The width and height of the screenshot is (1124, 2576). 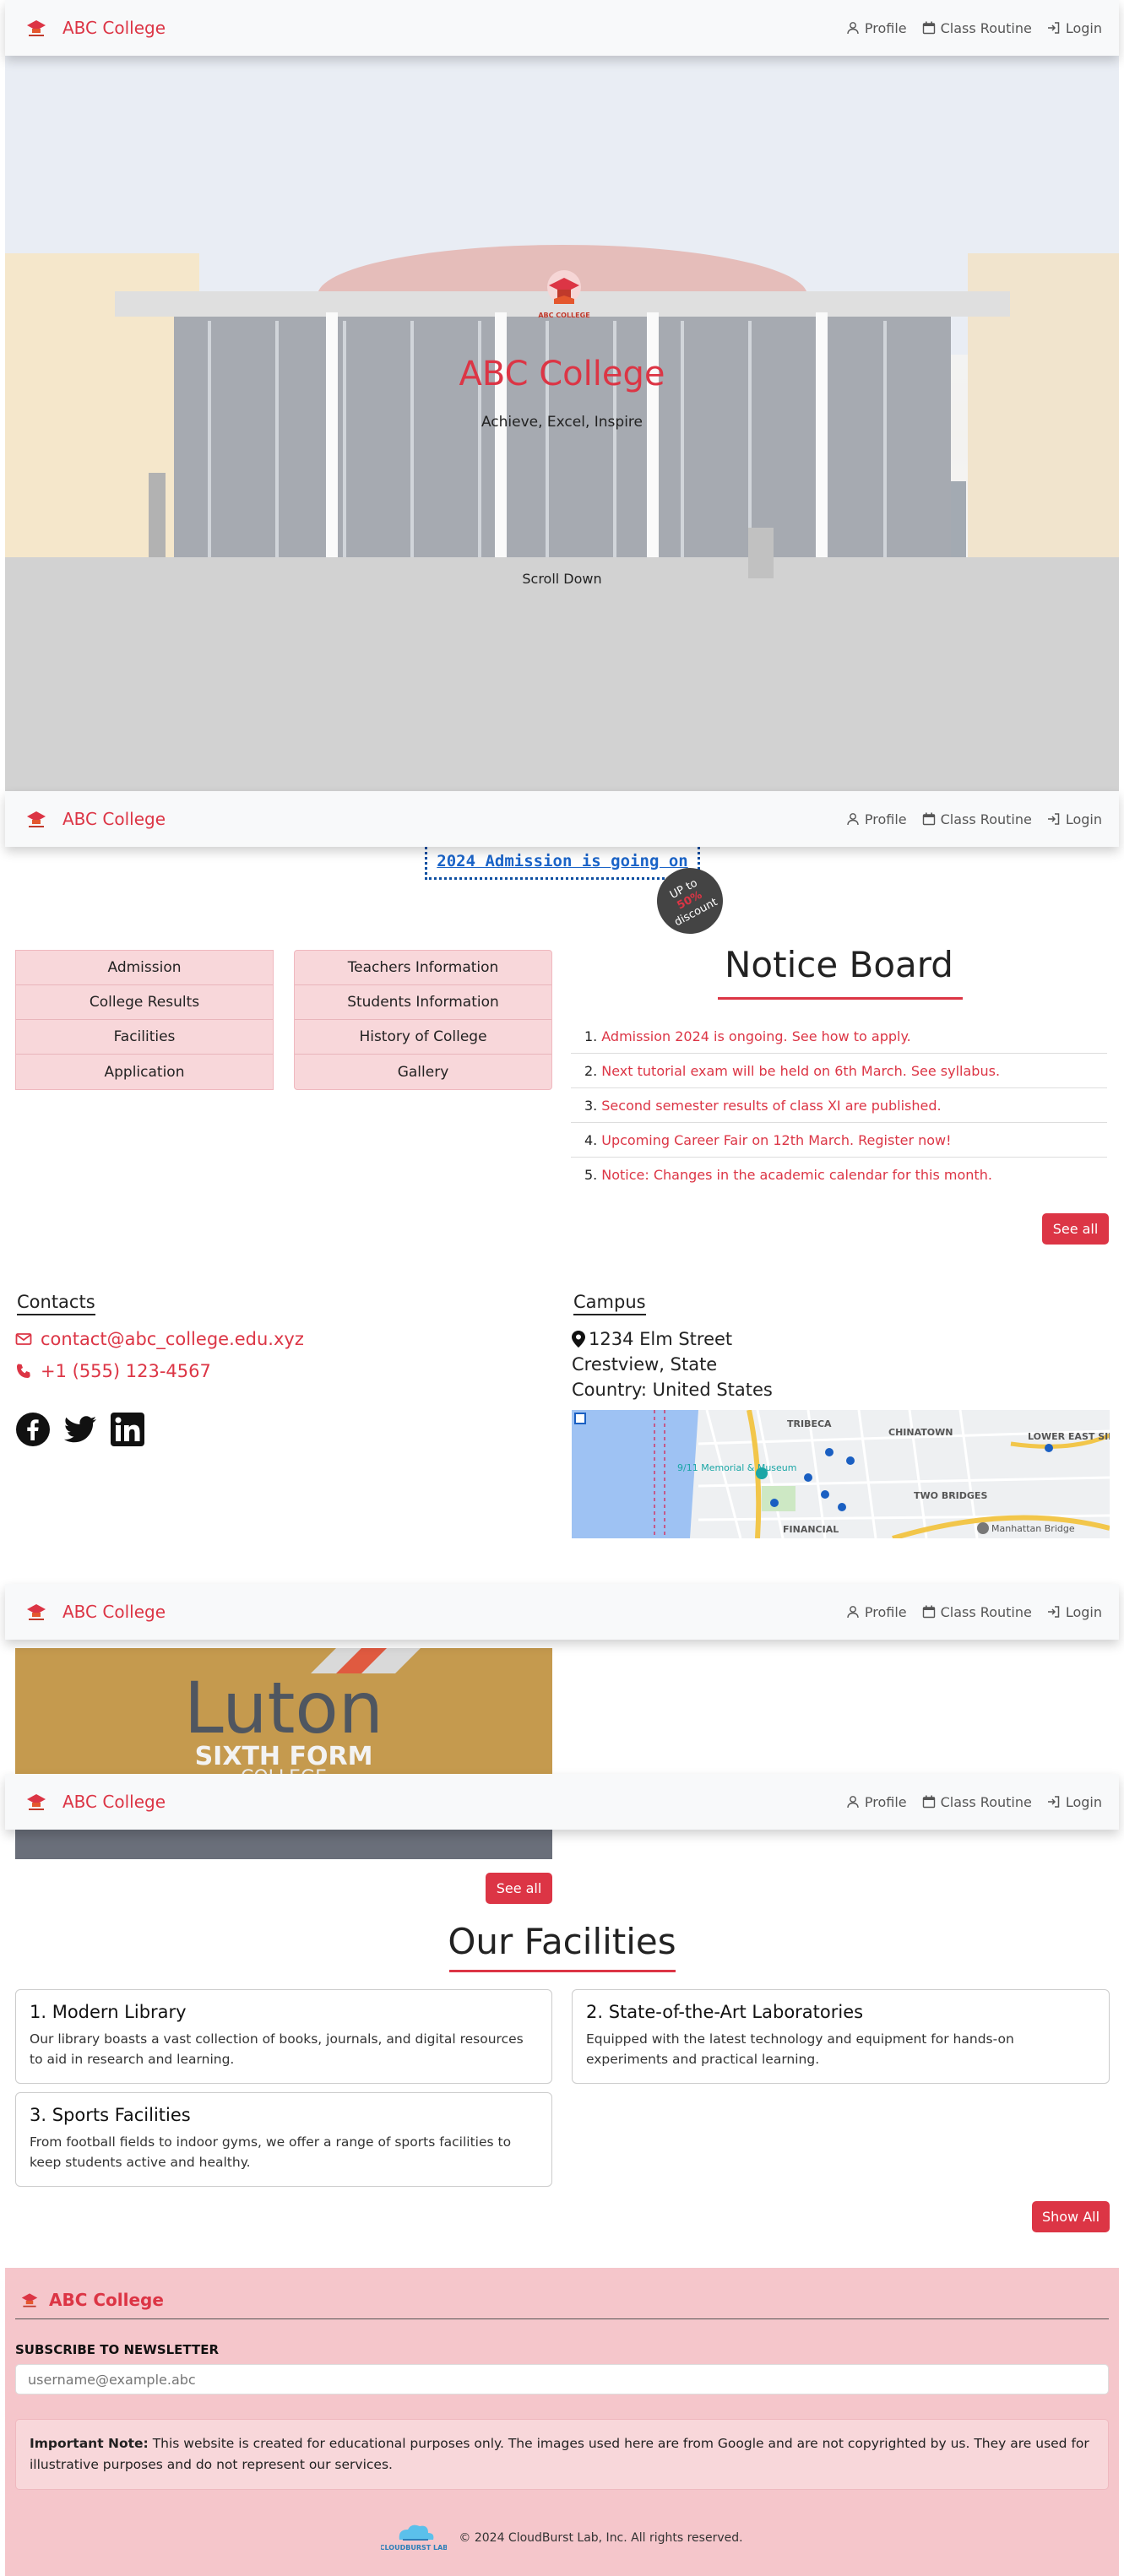 What do you see at coordinates (423, 1002) in the screenshot?
I see `link-students-information: Students Information` at bounding box center [423, 1002].